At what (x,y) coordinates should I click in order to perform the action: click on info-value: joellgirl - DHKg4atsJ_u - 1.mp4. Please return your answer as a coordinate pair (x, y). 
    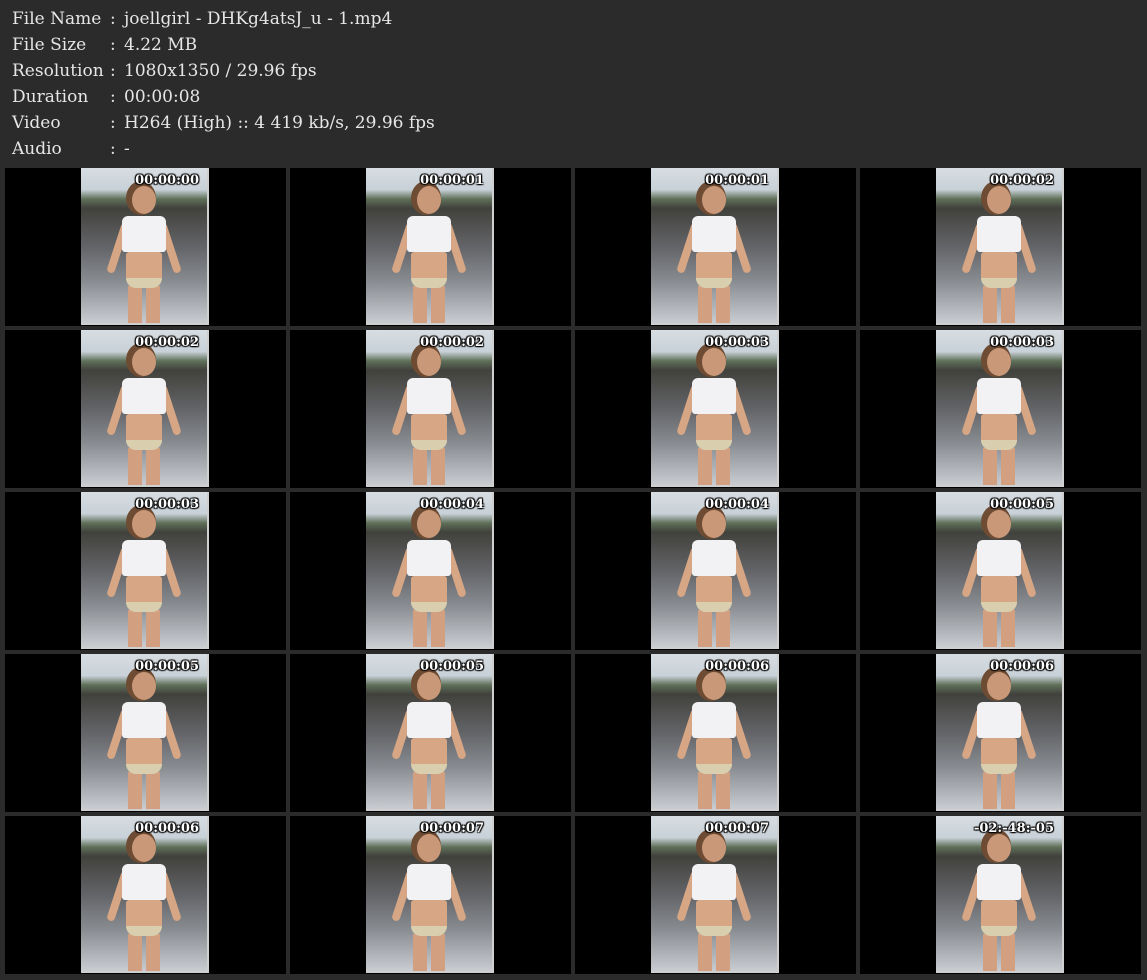
    Looking at the image, I should click on (258, 19).